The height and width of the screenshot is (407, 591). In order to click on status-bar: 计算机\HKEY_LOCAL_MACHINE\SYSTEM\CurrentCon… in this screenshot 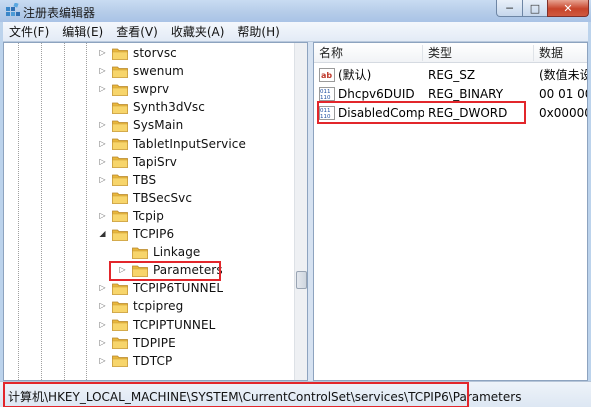, I will do `click(295, 394)`.